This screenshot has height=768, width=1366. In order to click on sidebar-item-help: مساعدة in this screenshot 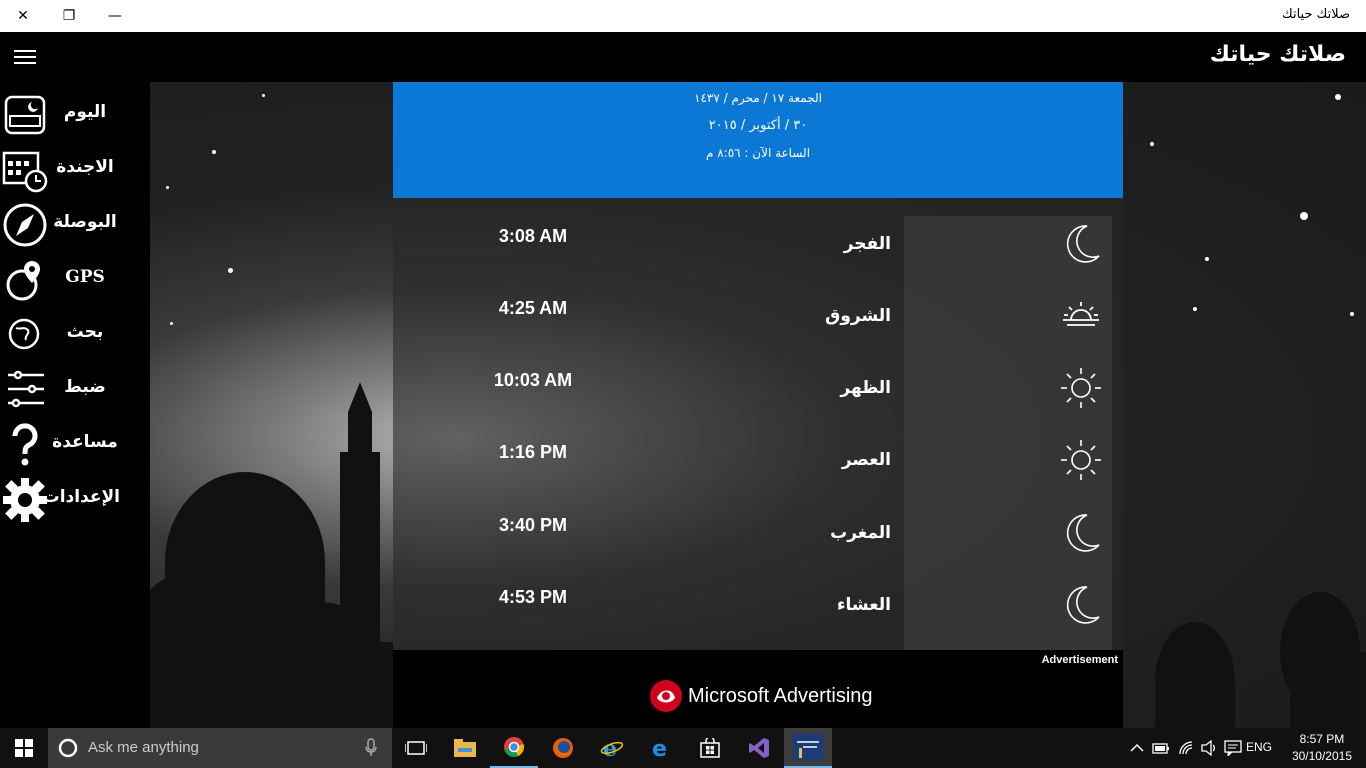, I will do `click(75, 446)`.